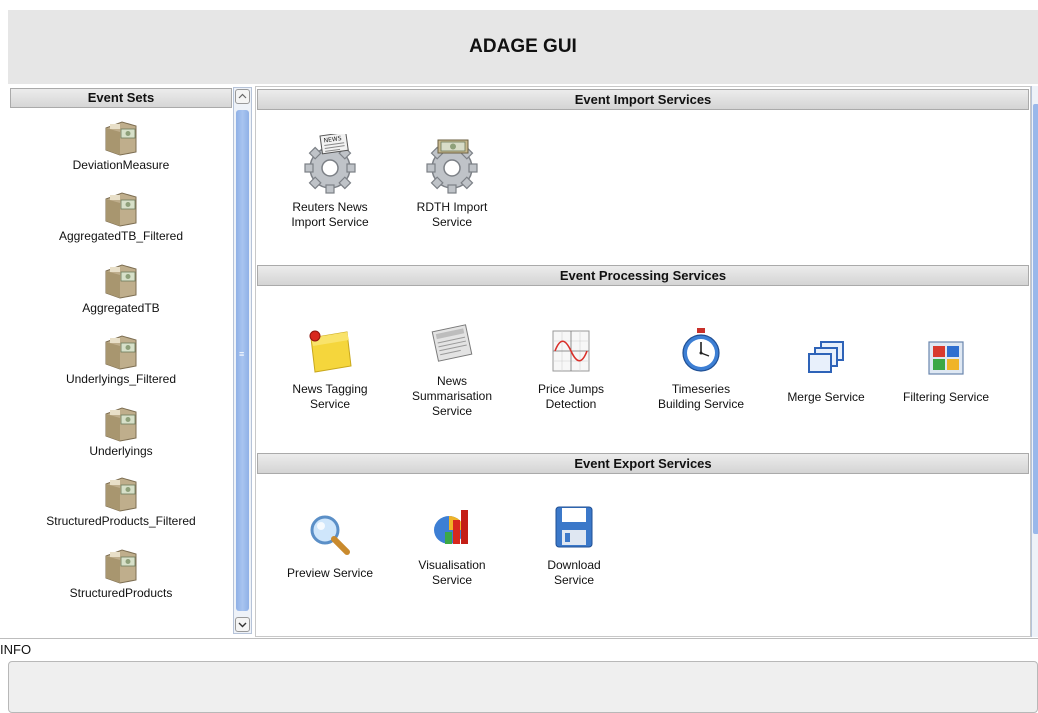 The image size is (1038, 713). What do you see at coordinates (121, 379) in the screenshot?
I see `event-set-label: Underlyings_Filtered` at bounding box center [121, 379].